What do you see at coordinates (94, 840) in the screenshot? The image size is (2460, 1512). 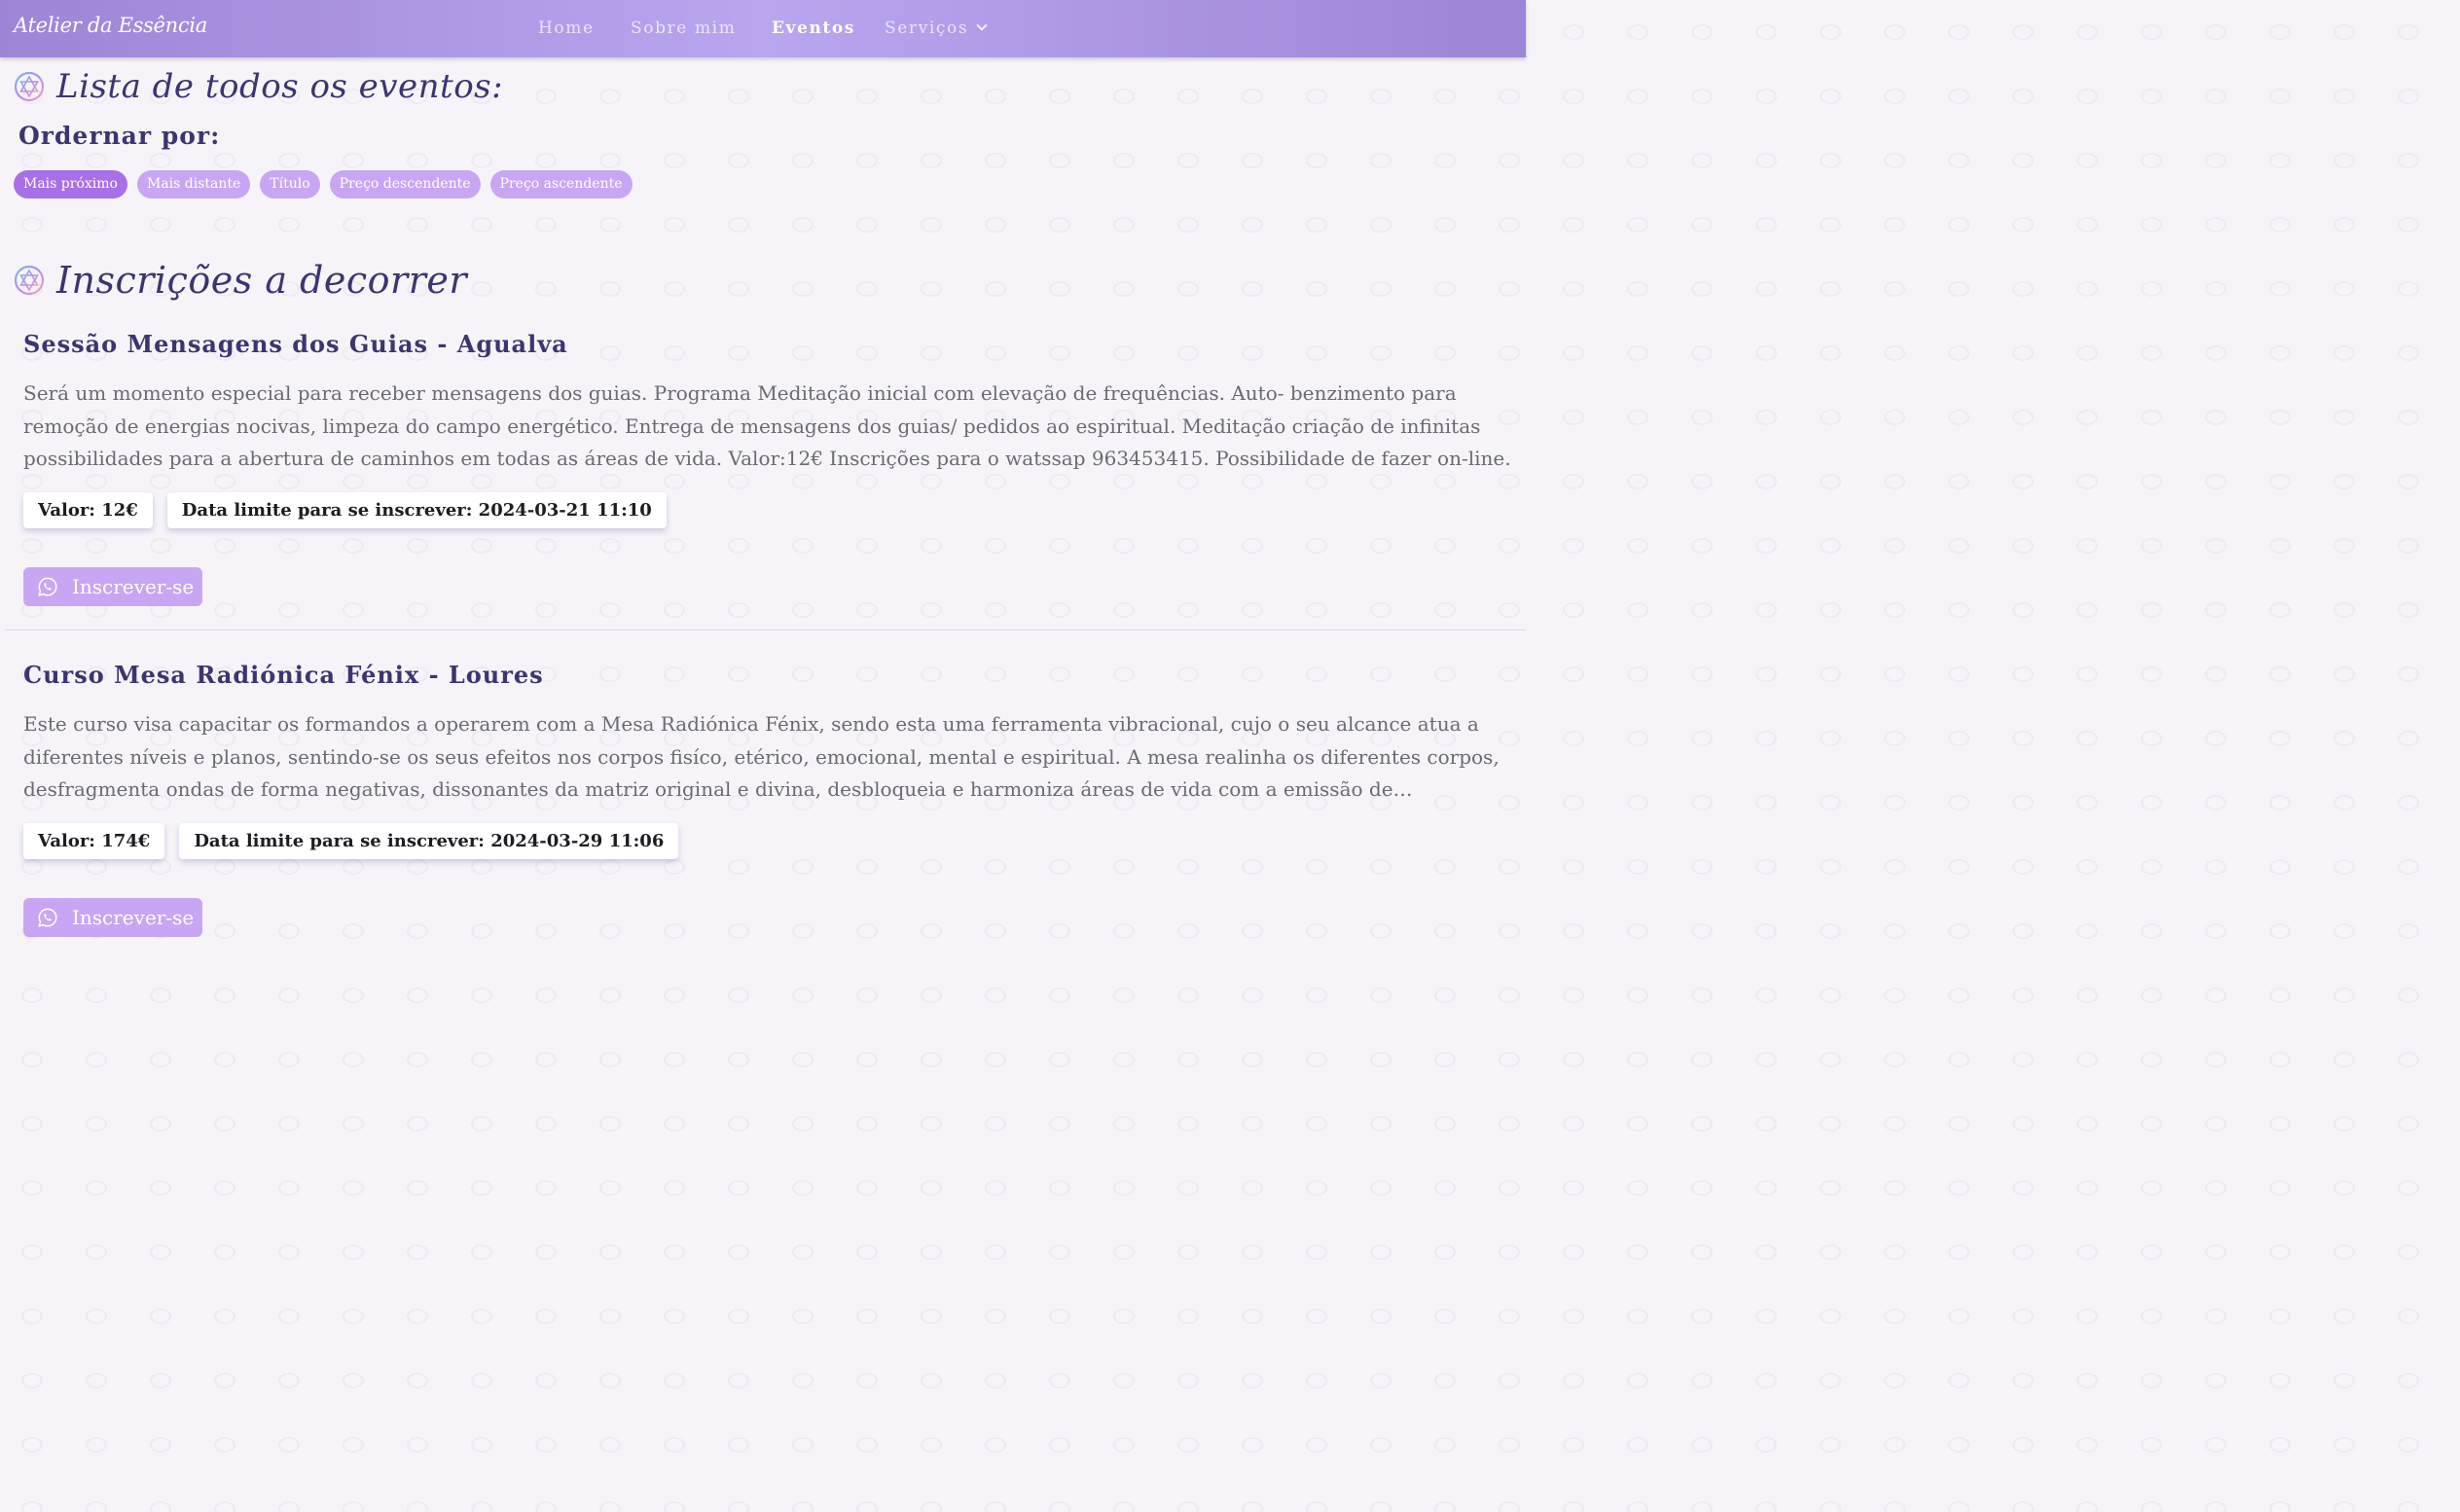 I see `price-tag: Valor: 174€` at bounding box center [94, 840].